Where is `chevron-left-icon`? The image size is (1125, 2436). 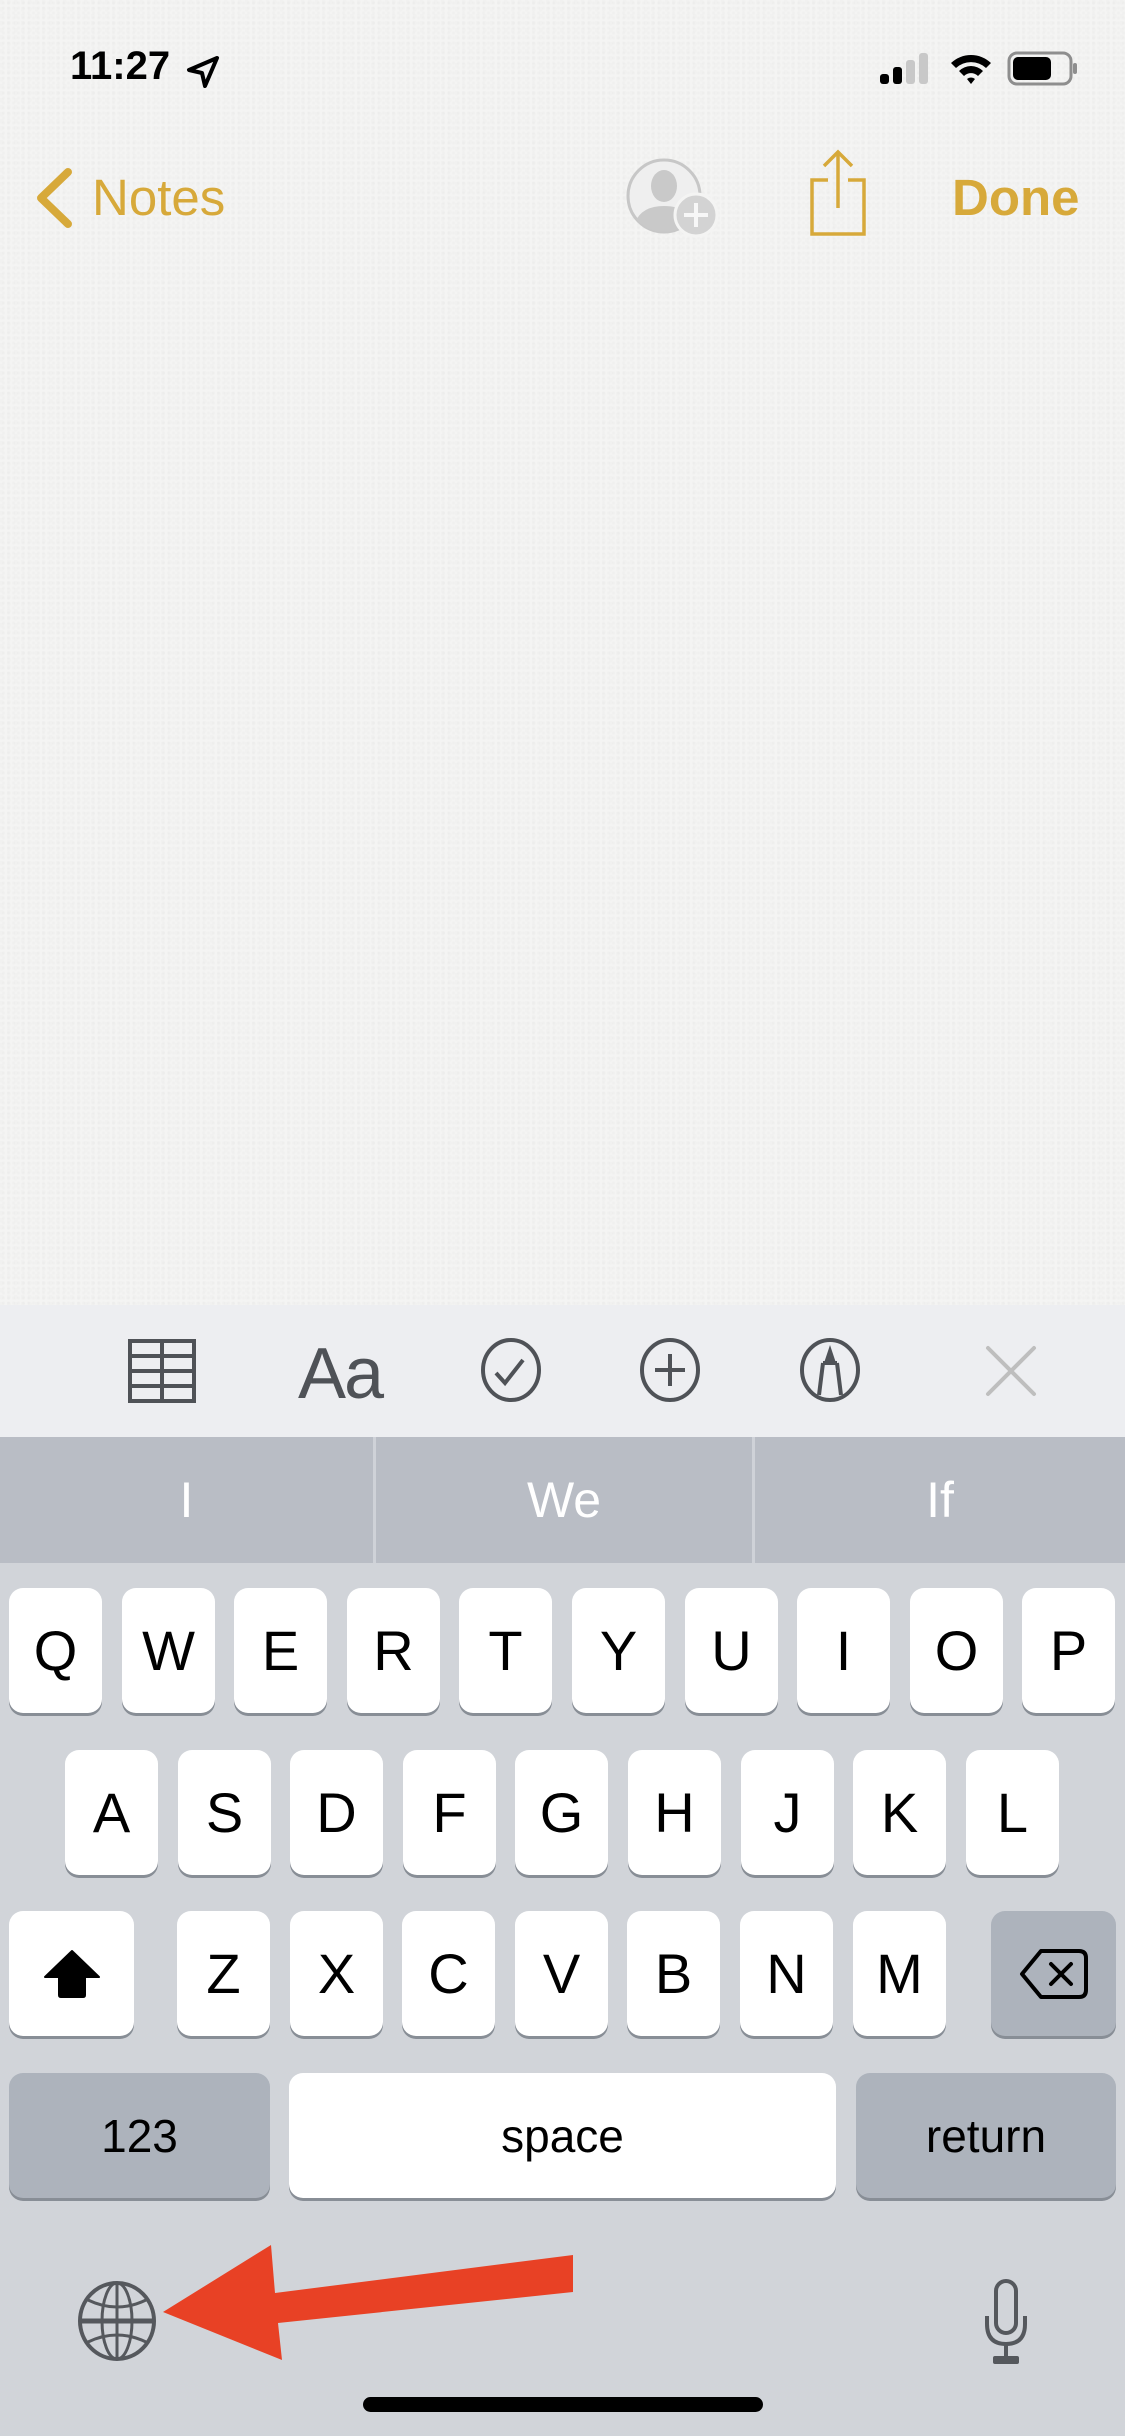
chevron-left-icon is located at coordinates (54, 198).